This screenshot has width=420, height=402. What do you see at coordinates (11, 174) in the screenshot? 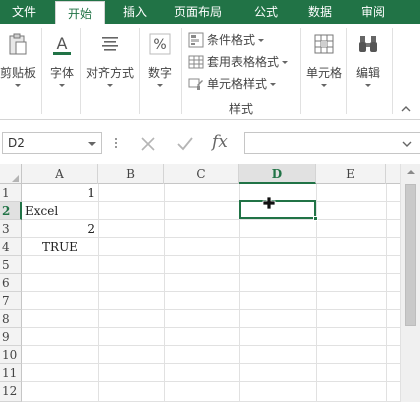
I see `select-all-button` at bounding box center [11, 174].